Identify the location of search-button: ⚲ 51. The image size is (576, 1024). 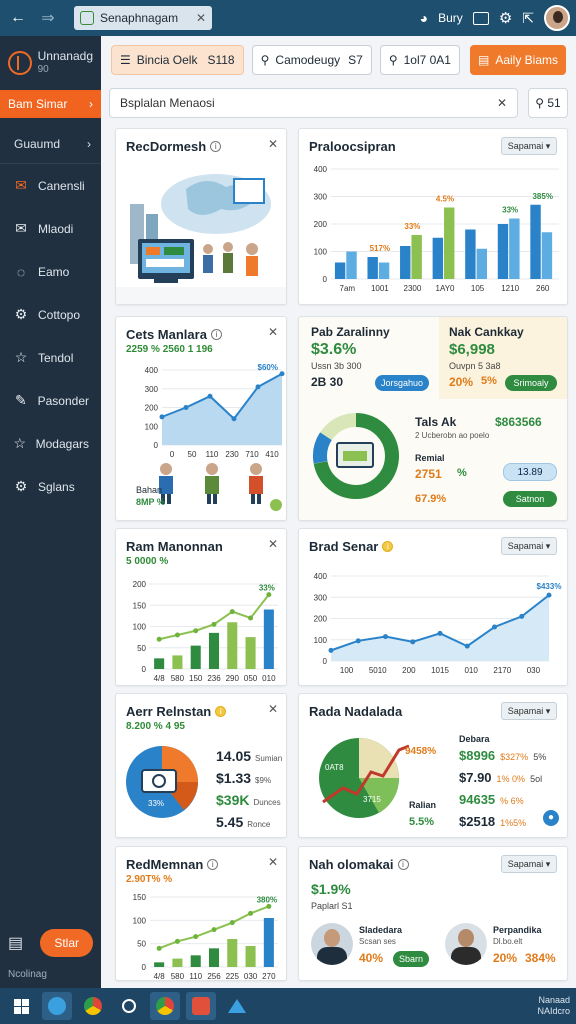
(548, 103).